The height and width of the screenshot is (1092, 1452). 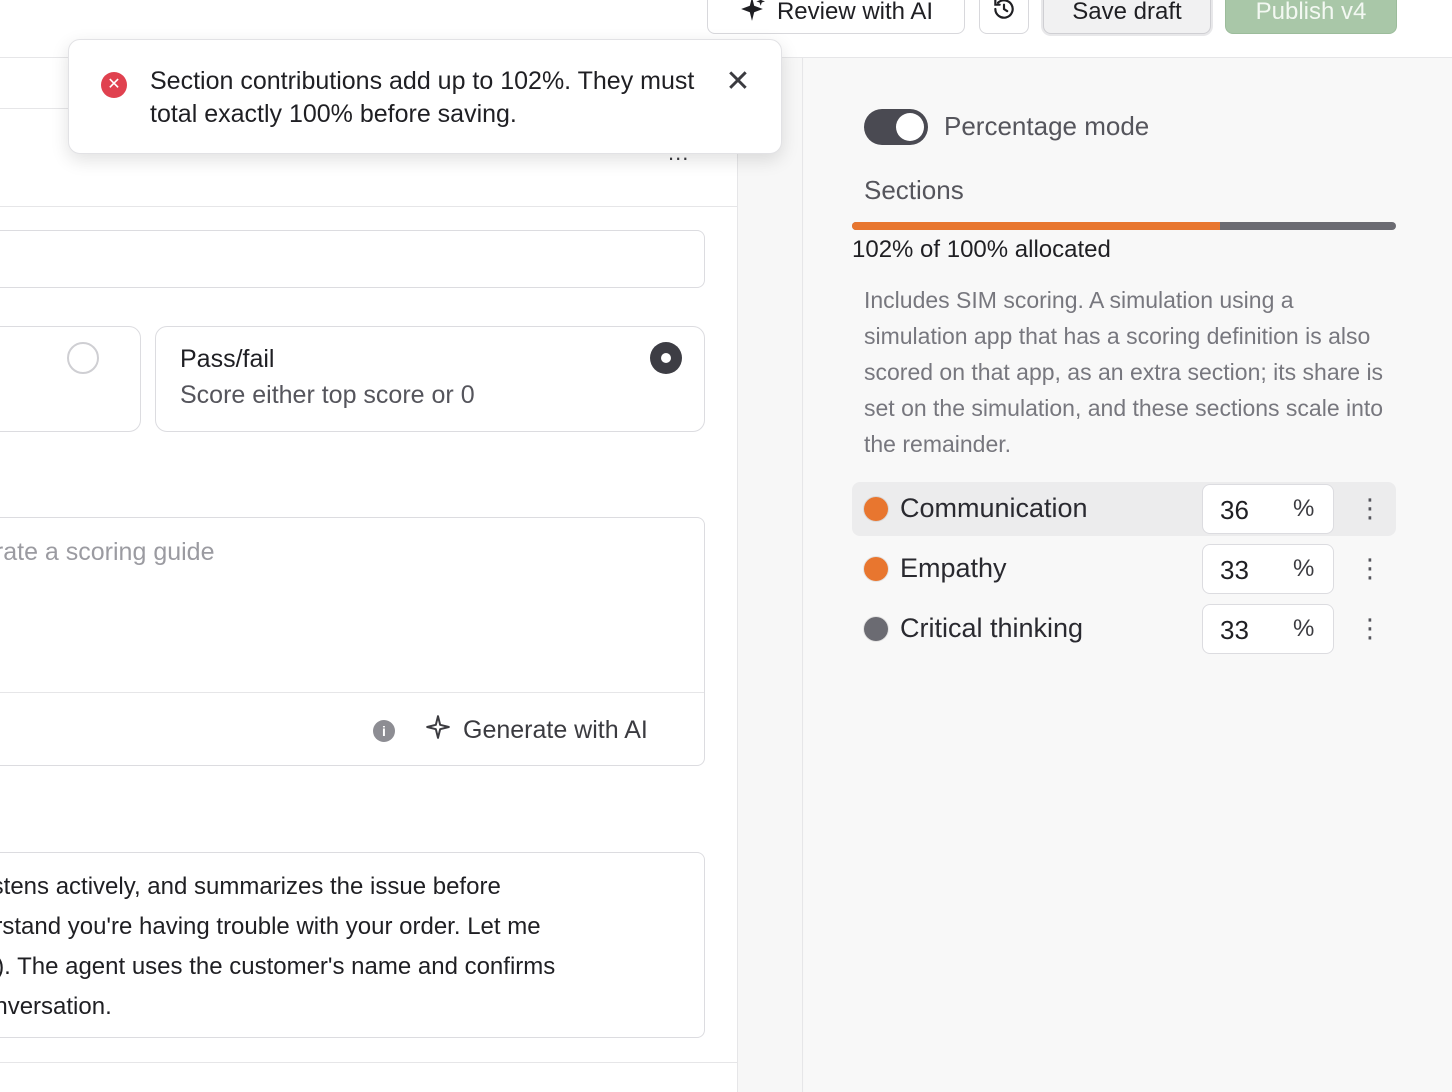 I want to click on section-name: Empathy, so click(x=953, y=568).